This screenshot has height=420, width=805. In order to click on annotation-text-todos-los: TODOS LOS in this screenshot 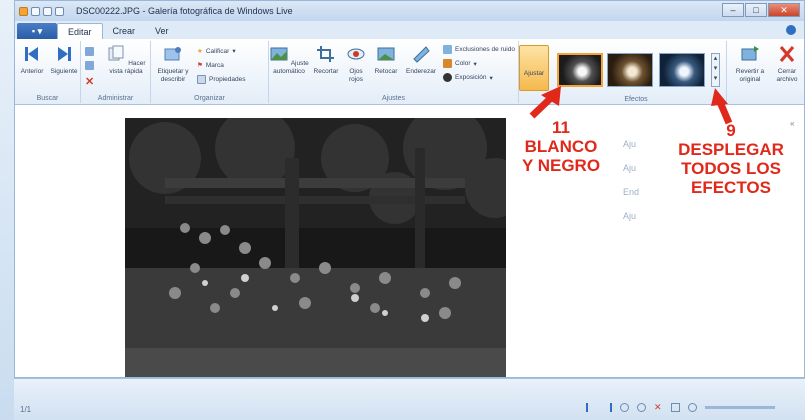, I will do `click(731, 168)`.